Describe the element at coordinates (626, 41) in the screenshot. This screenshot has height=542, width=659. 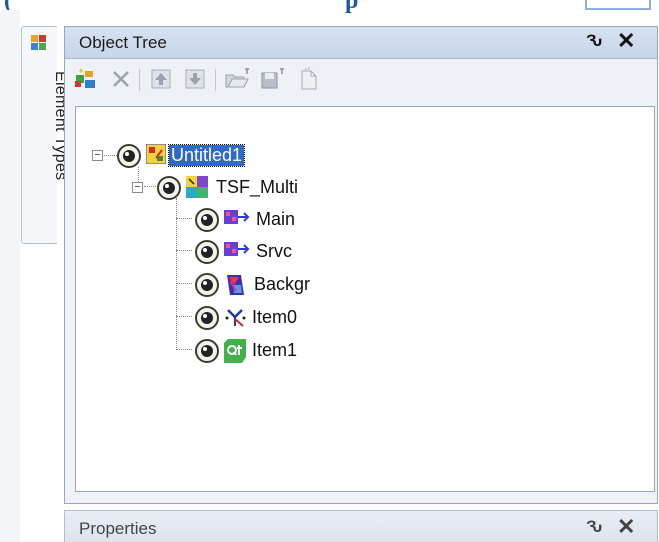
I see `close-icon: ✕` at that location.